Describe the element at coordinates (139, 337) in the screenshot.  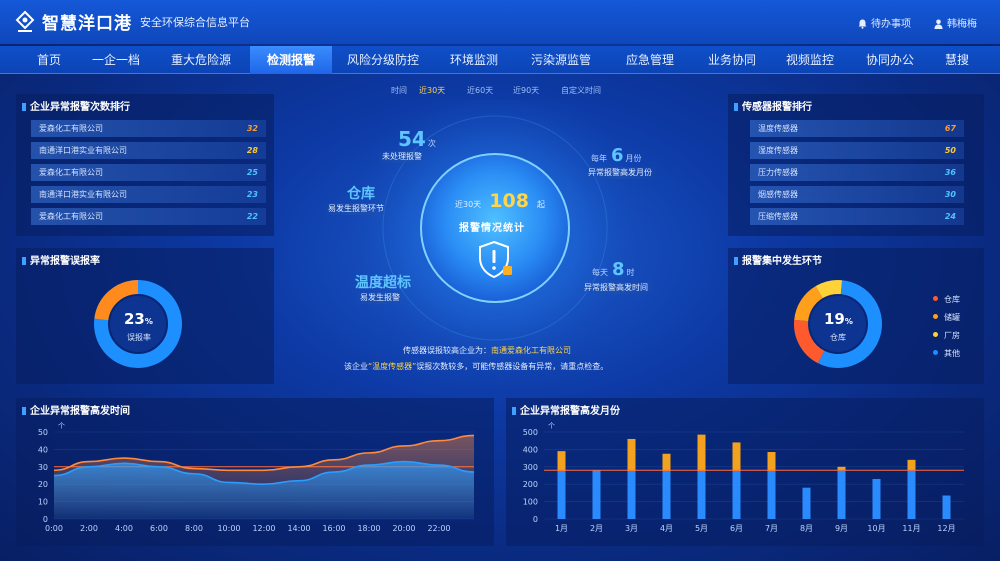
I see `false-alarm-label: 误报率` at that location.